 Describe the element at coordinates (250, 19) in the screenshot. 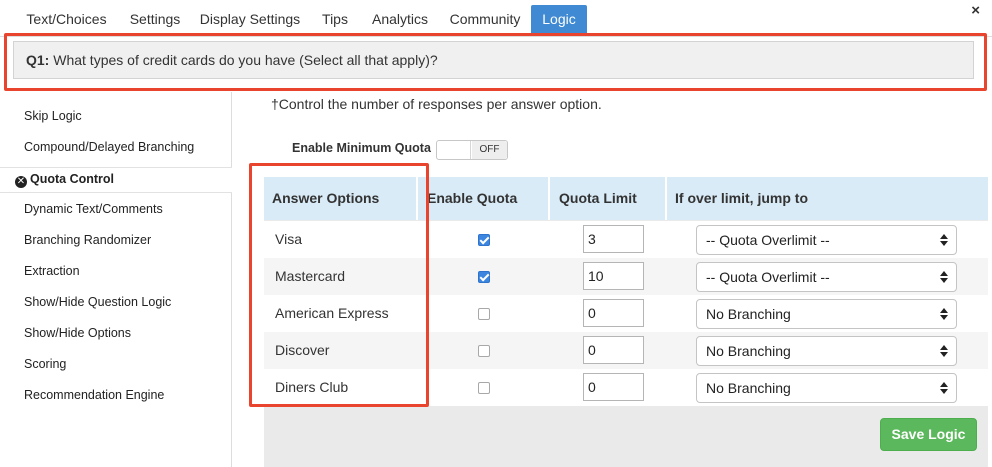

I see `tab-display-settings: Display Settings` at that location.